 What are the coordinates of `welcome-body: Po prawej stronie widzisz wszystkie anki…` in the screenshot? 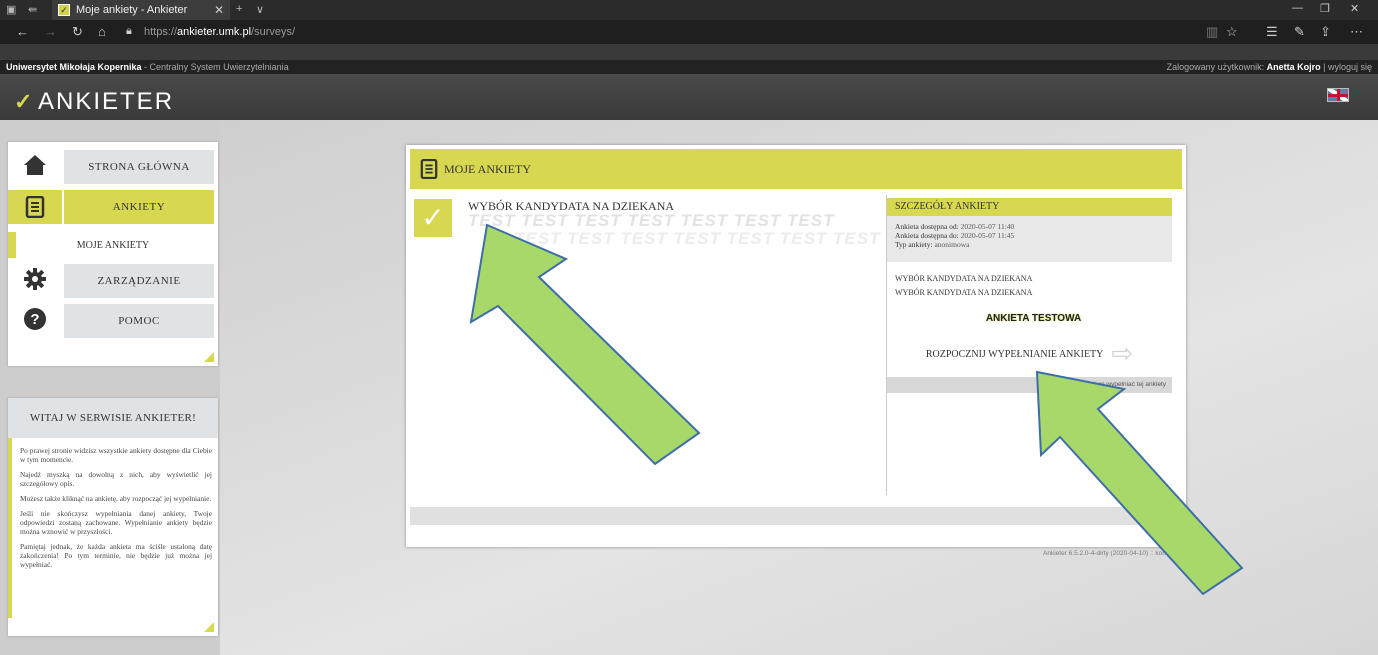 It's located at (113, 528).